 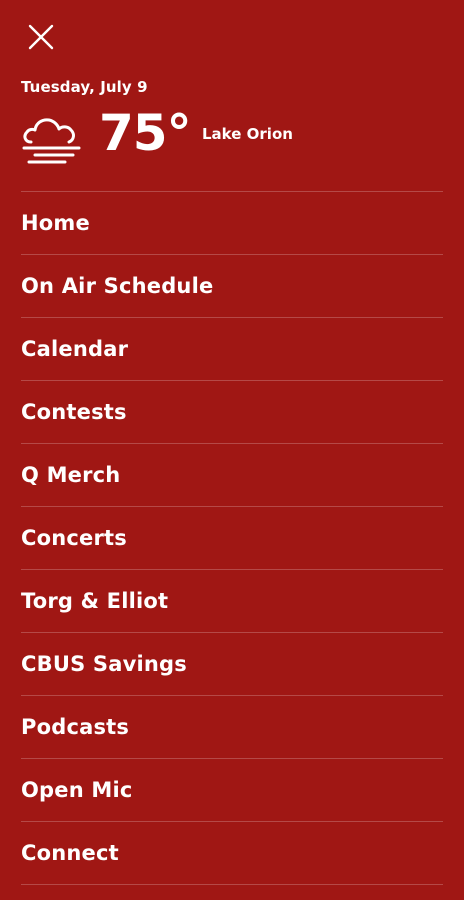 What do you see at coordinates (232, 601) in the screenshot?
I see `menu-item-torg-elliot: Torg & Elliot` at bounding box center [232, 601].